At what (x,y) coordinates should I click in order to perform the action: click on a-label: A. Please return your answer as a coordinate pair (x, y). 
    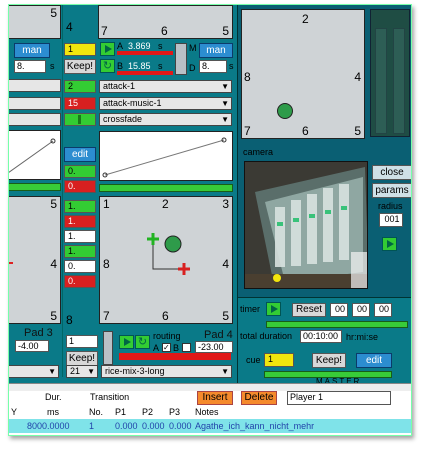
    Looking at the image, I should click on (120, 46).